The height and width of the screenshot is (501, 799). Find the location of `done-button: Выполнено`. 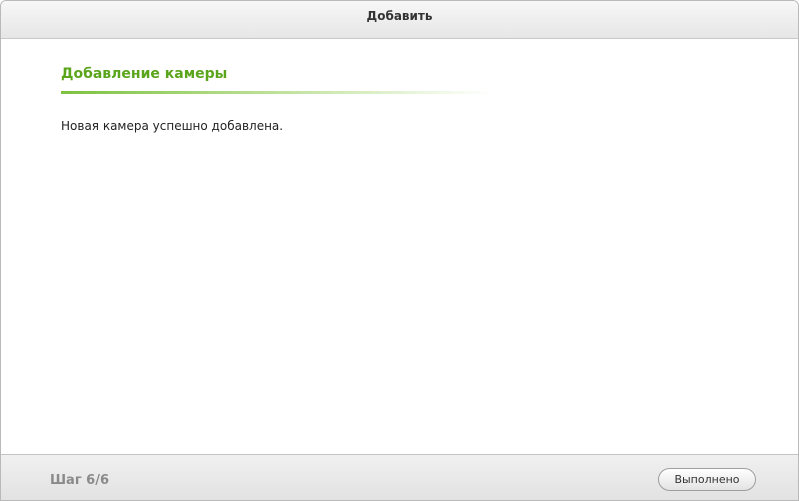

done-button: Выполнено is located at coordinates (707, 479).